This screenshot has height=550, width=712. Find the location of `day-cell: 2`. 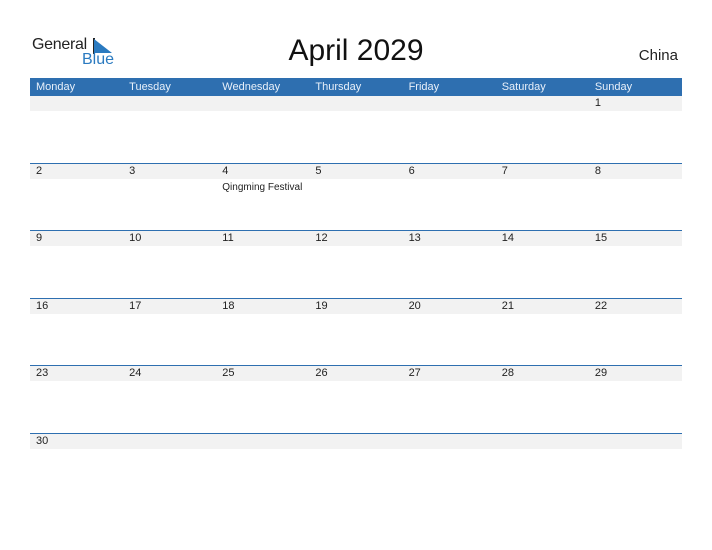

day-cell: 2 is located at coordinates (76, 171).